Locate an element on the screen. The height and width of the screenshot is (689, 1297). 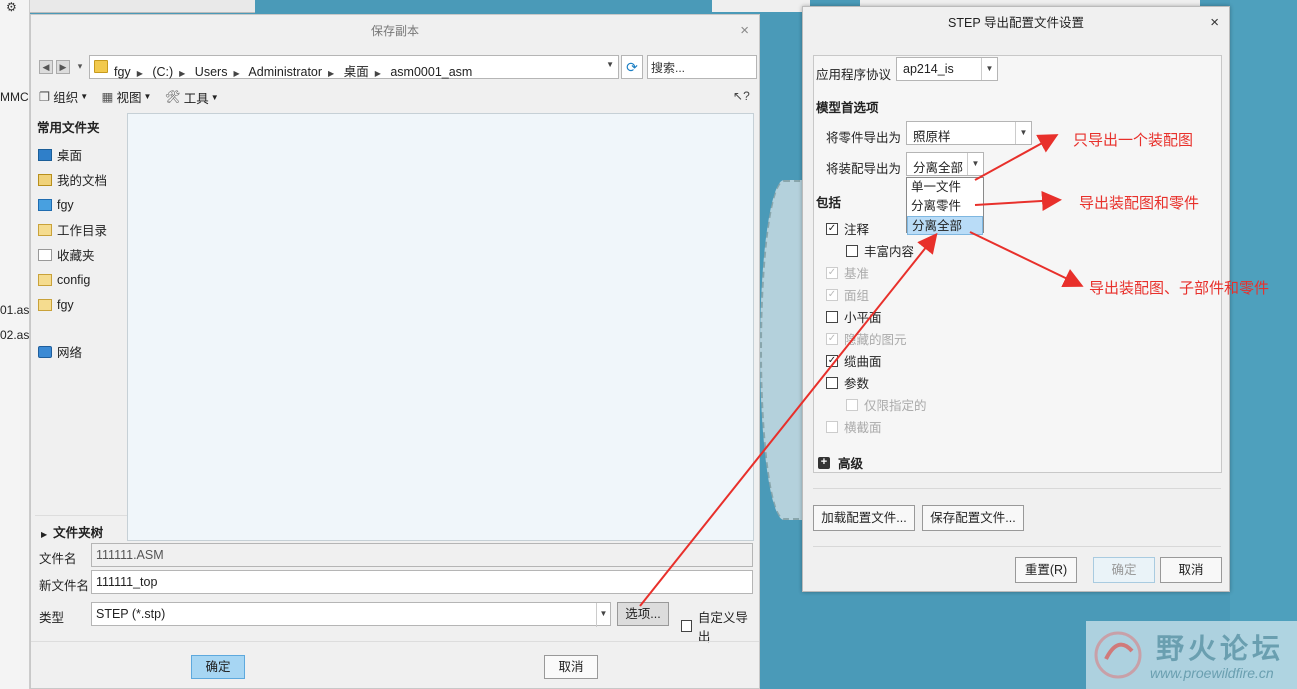
watermark-title: 野火论坛 is located at coordinates (1220, 648).